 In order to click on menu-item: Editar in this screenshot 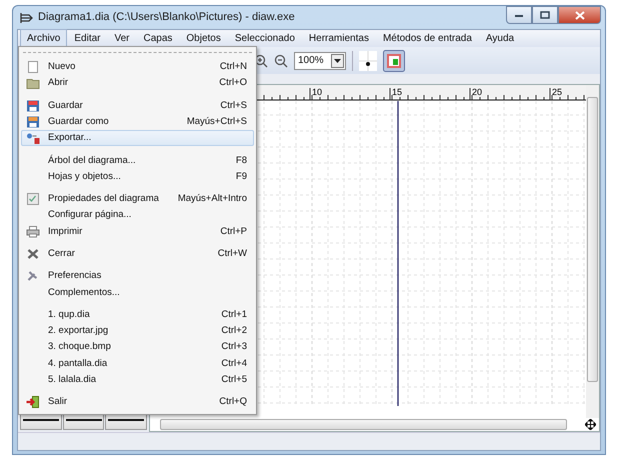, I will do `click(87, 38)`.